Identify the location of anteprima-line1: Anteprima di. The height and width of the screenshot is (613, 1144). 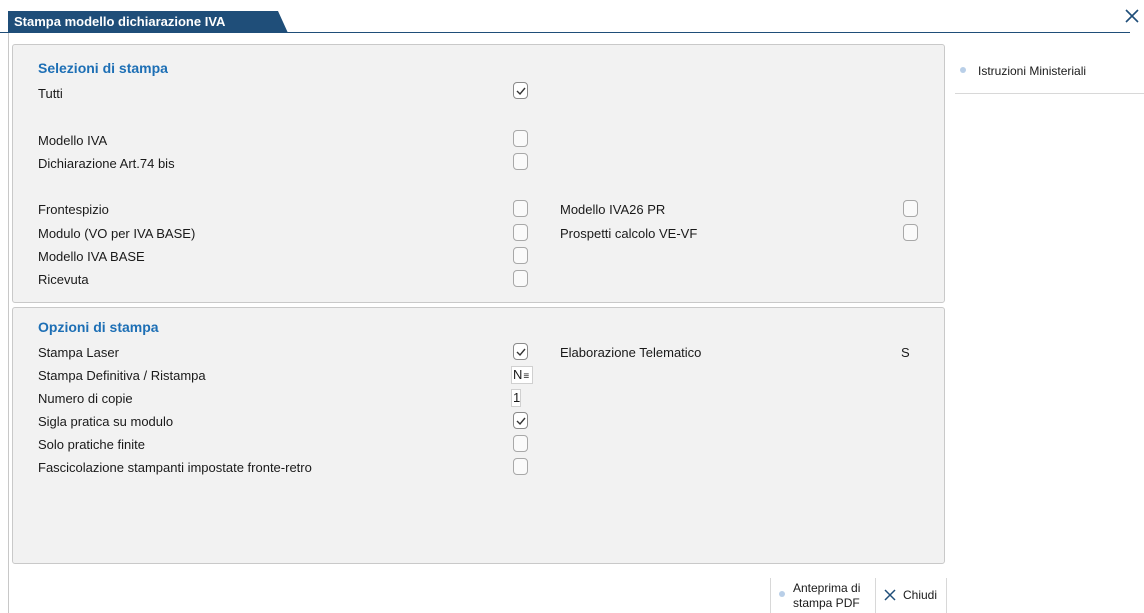
(827, 588).